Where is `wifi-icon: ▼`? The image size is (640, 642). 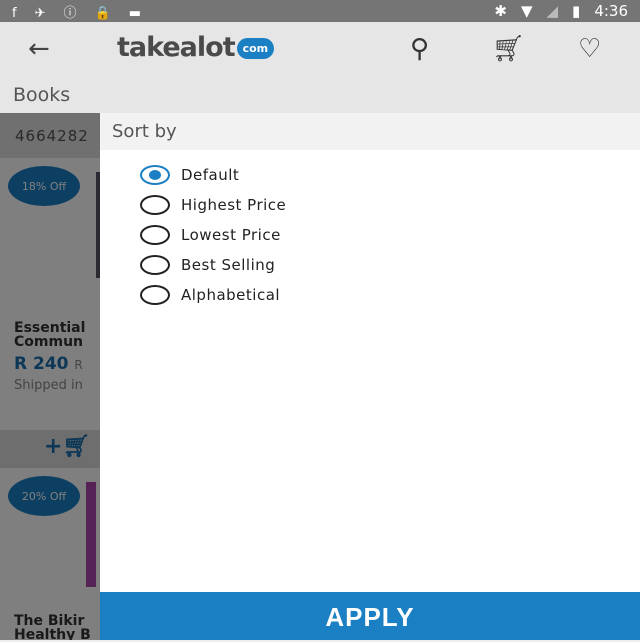 wifi-icon: ▼ is located at coordinates (526, 11).